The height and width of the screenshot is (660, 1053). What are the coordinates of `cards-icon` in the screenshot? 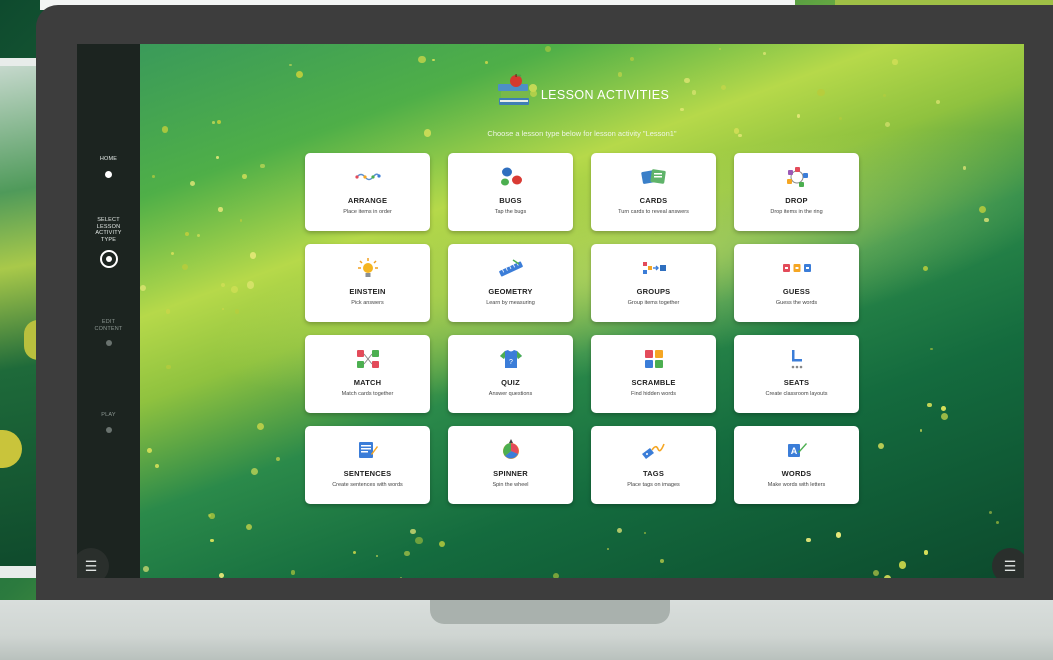 It's located at (653, 177).